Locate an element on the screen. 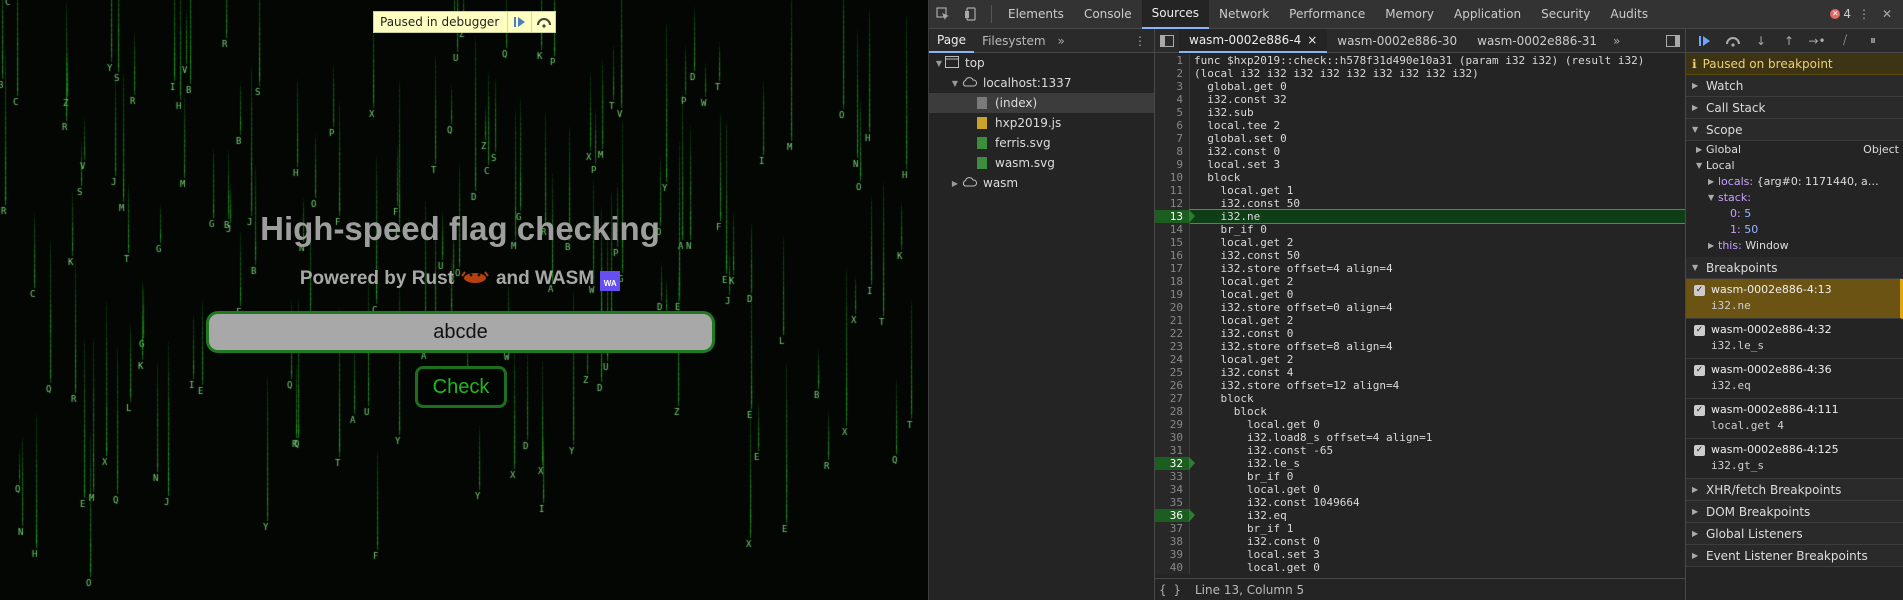 The width and height of the screenshot is (1903, 600). section-dom-breakpoints: ▶ DOM Breakpoints is located at coordinates (1794, 512).